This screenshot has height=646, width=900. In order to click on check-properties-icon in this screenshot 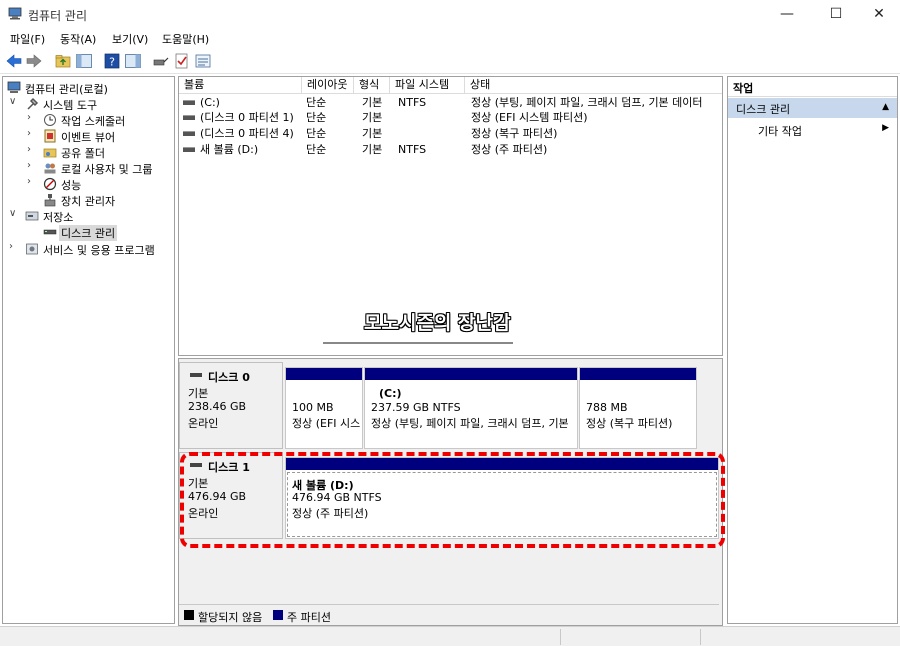, I will do `click(182, 61)`.